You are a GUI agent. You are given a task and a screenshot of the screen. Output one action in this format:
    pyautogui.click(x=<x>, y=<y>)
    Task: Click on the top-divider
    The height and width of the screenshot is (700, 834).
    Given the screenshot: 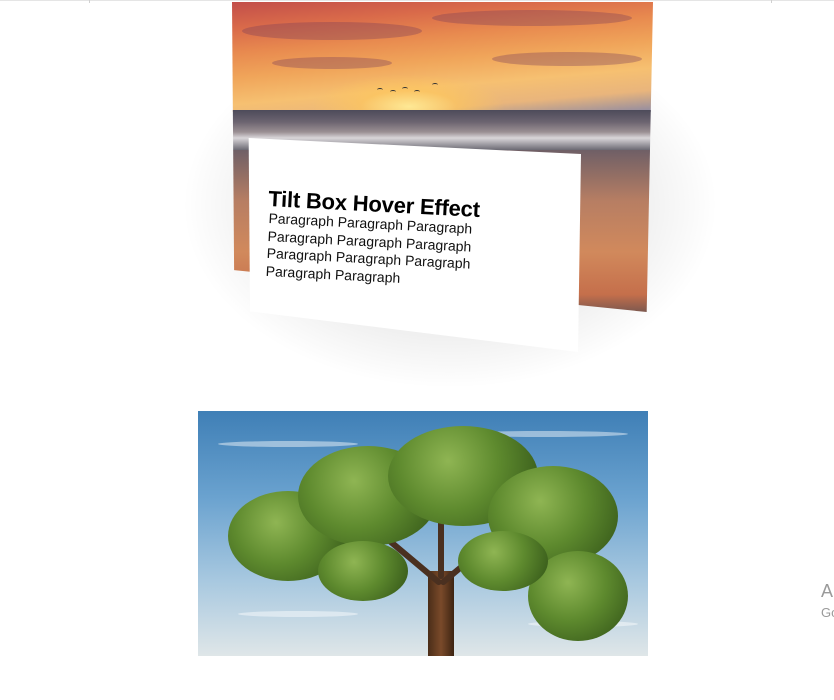 What is the action you would take?
    pyautogui.click(x=417, y=0)
    